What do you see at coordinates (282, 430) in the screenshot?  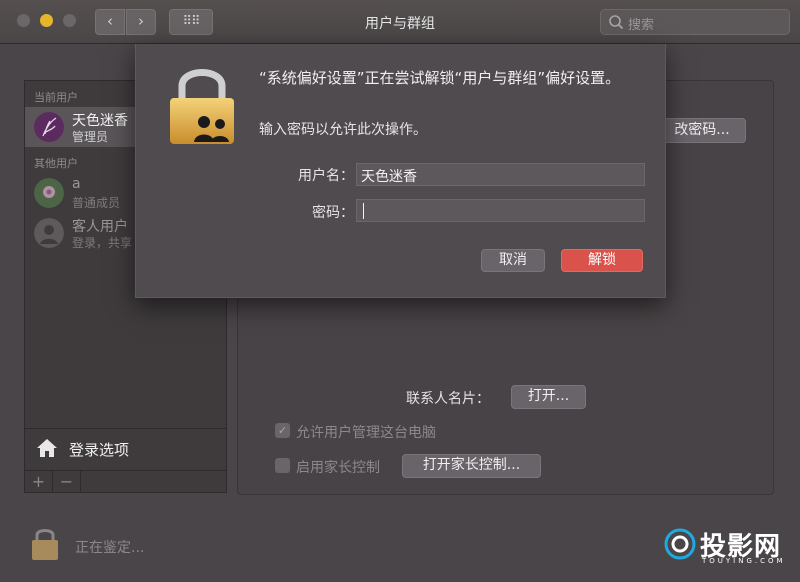 I see `allow-admin-checkbox: ✓` at bounding box center [282, 430].